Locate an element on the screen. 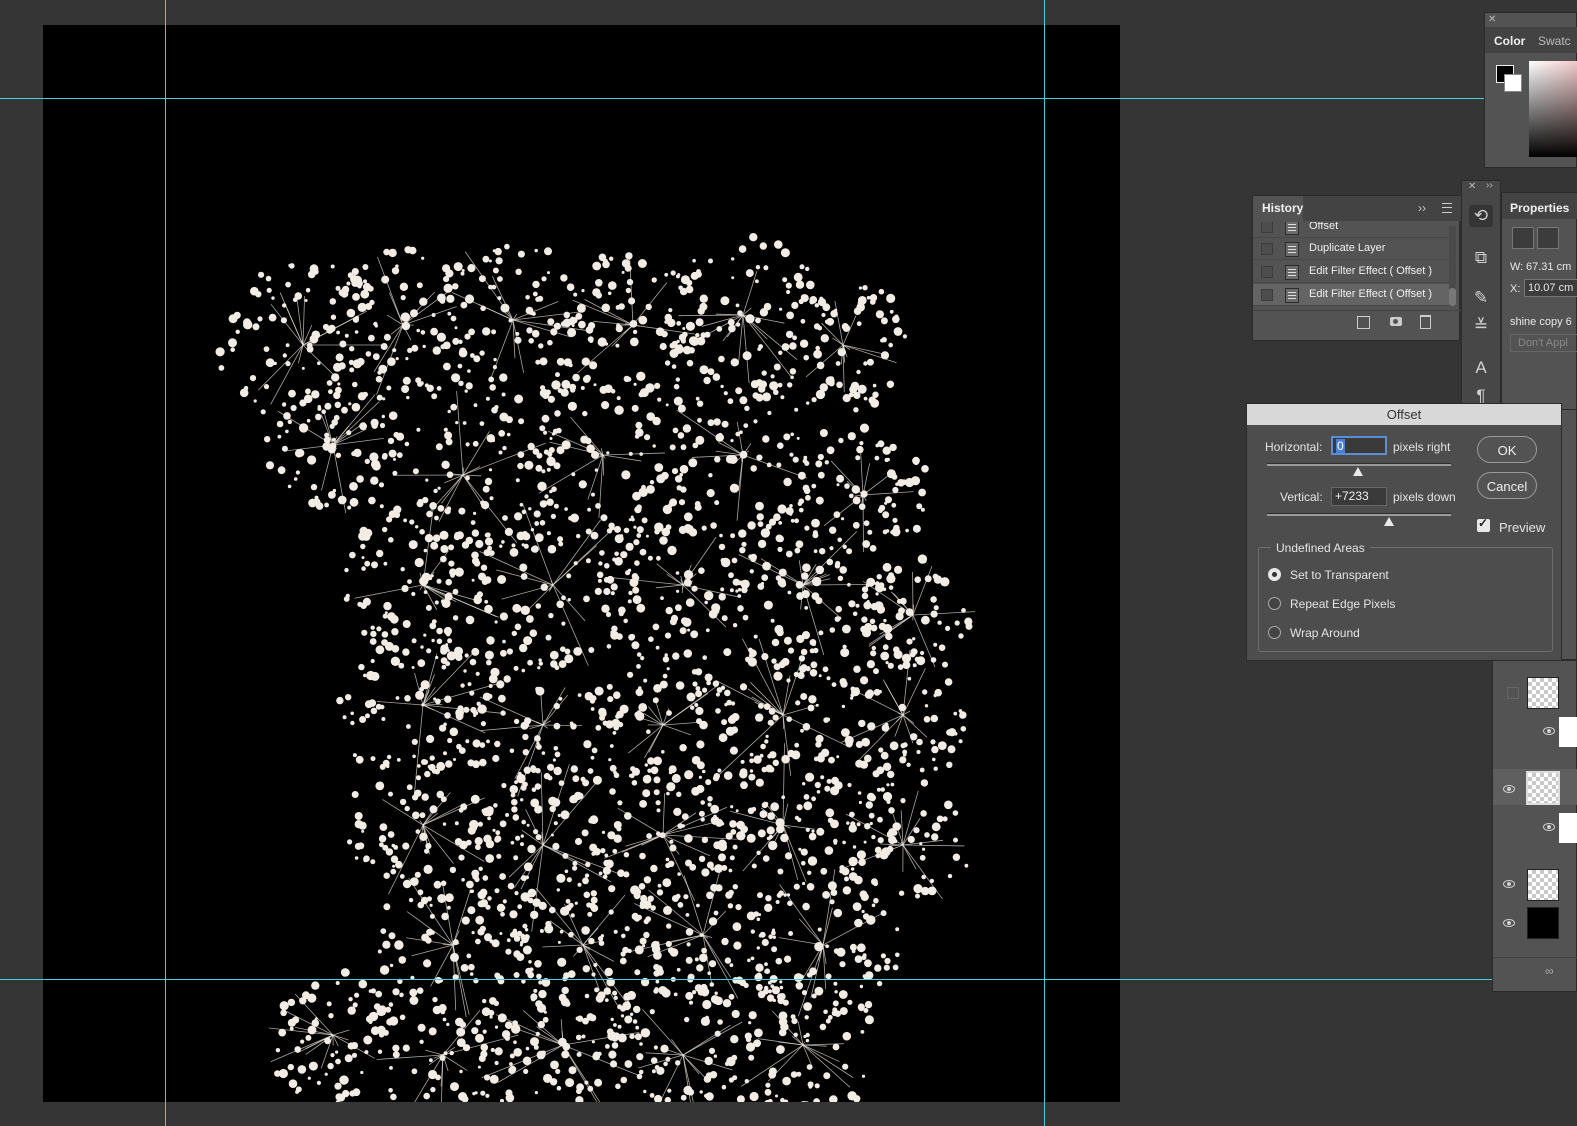  horizontal-label: Horizontal: is located at coordinates (1294, 447).